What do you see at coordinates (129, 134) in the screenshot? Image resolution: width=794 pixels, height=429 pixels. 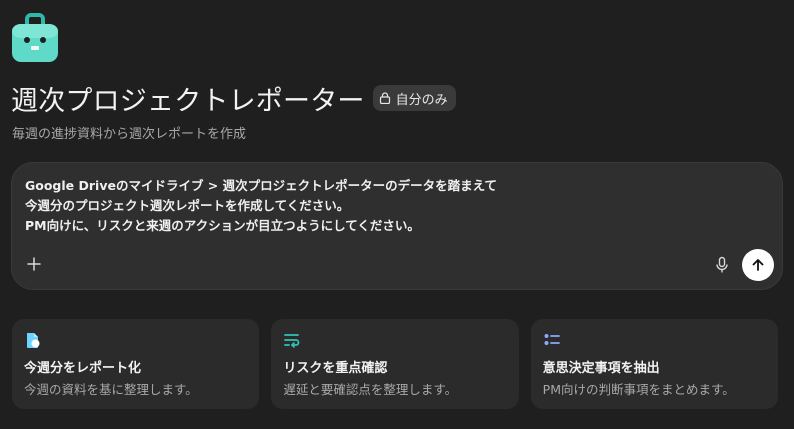 I see `page-subtitle: 毎週の進捗資料から週次レポートを作成` at bounding box center [129, 134].